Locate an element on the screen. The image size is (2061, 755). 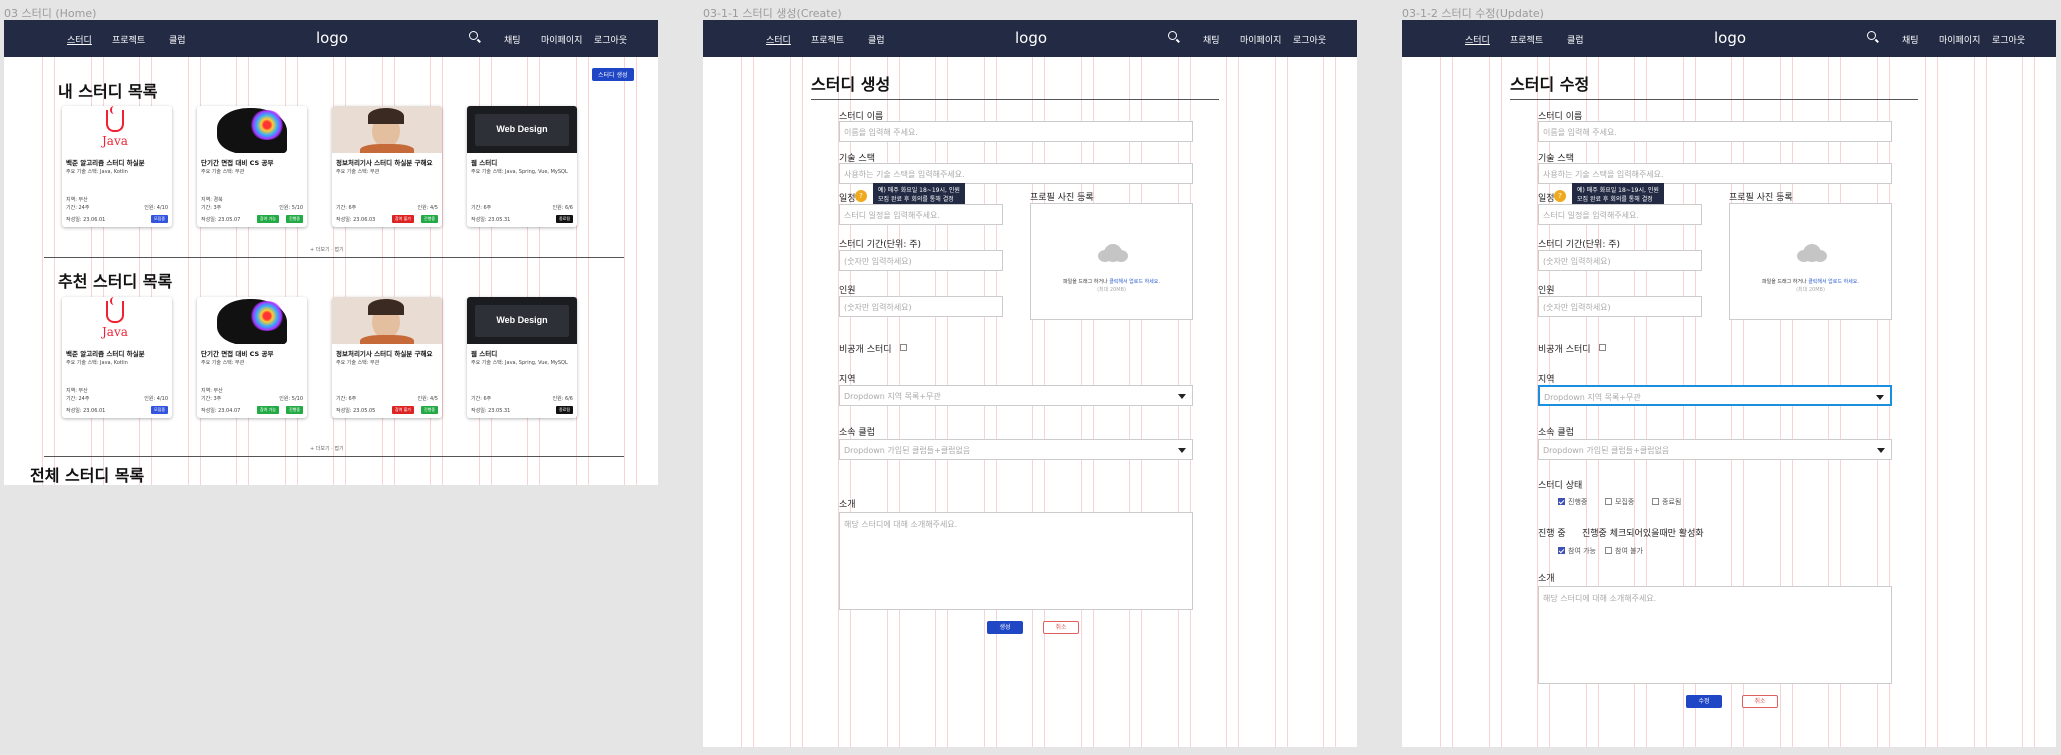
join-allowed-checkbox is located at coordinates (1561, 550).